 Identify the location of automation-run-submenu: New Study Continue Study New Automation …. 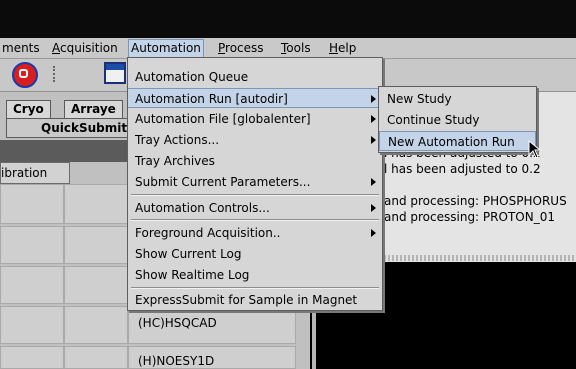
(457, 119).